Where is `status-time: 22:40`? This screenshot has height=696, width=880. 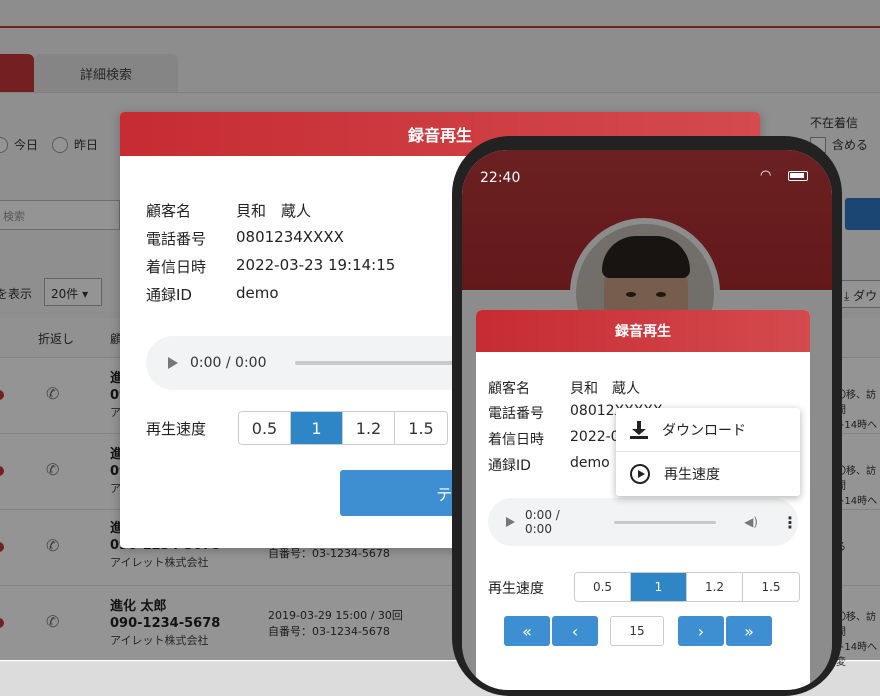 status-time: 22:40 is located at coordinates (500, 178).